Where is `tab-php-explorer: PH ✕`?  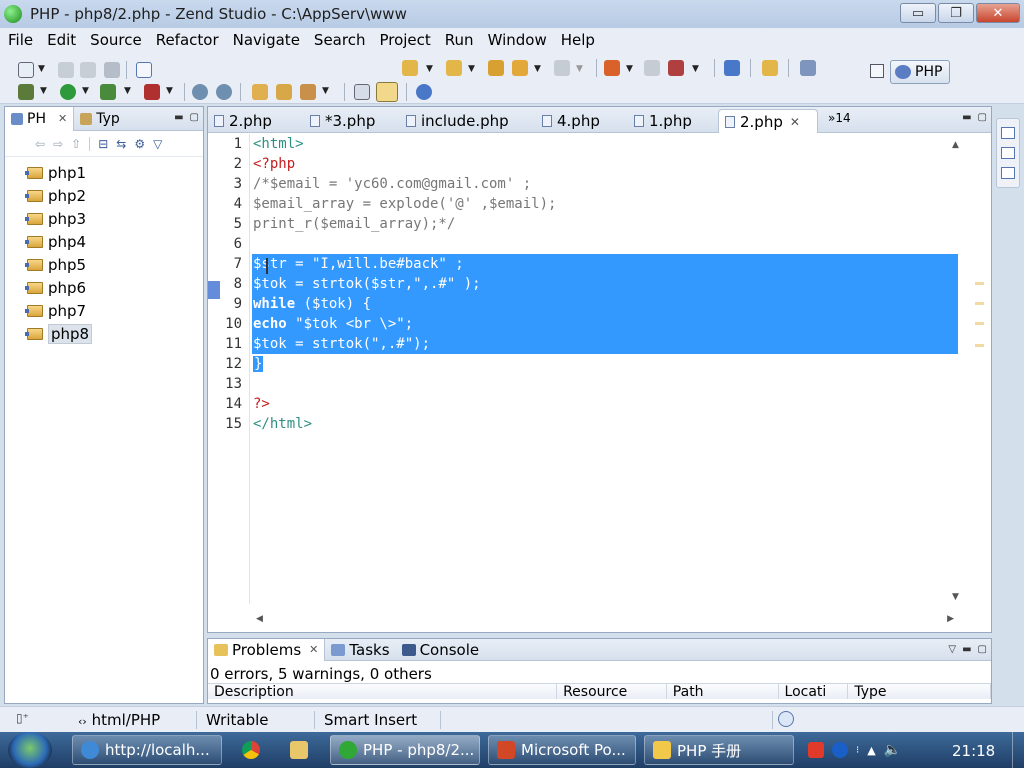
tab-php-explorer: PH ✕ is located at coordinates (40, 118).